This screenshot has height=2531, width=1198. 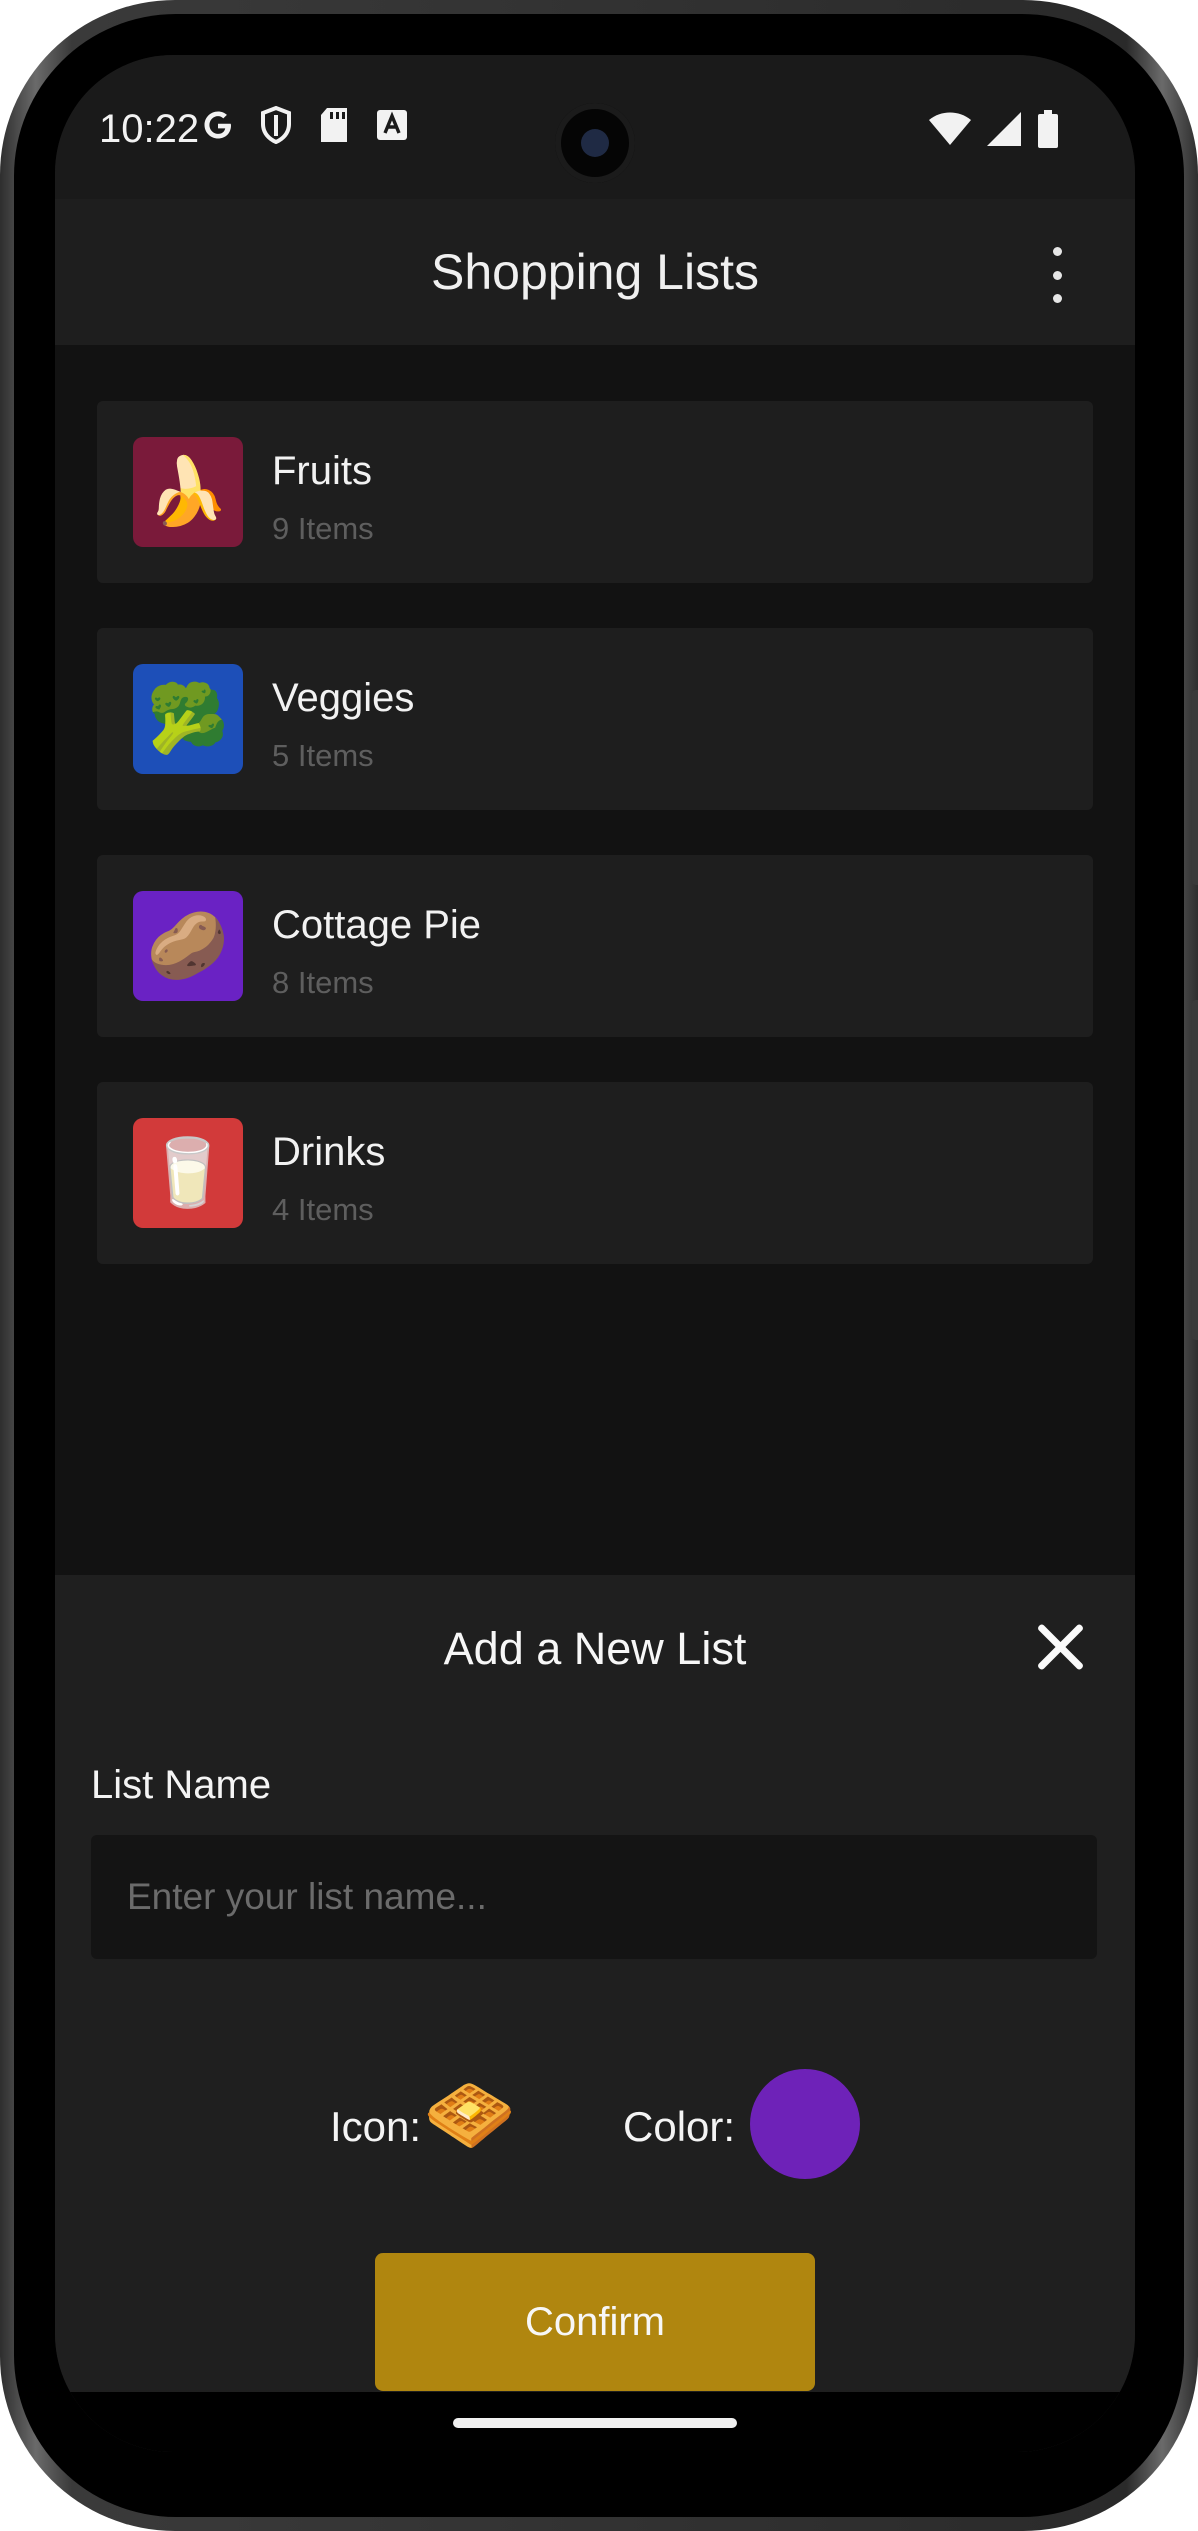 What do you see at coordinates (1195, 1170) in the screenshot?
I see `power-button` at bounding box center [1195, 1170].